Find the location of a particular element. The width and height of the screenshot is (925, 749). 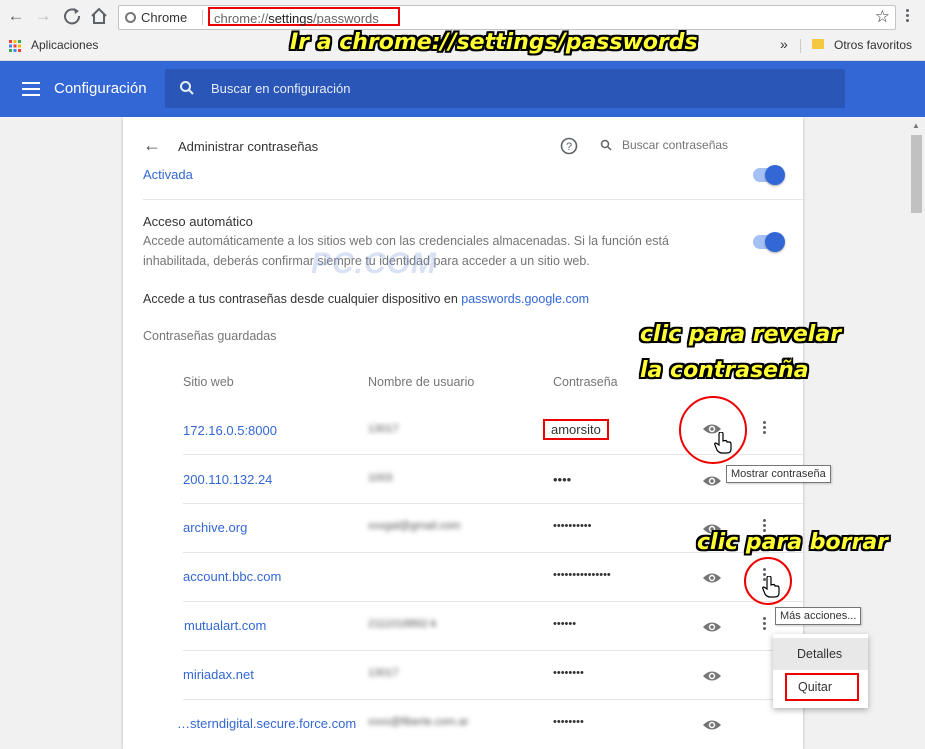

table-row: account.bbc.com ••••••••••••••• is located at coordinates (483, 576).